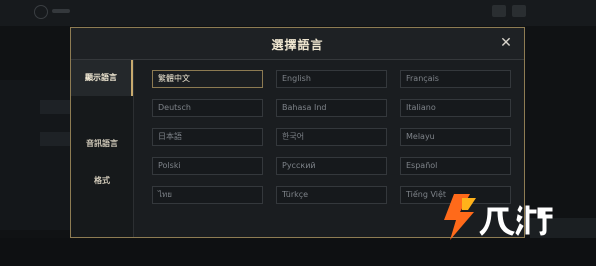 The height and width of the screenshot is (266, 596). I want to click on background-menu-icon, so click(499, 11).